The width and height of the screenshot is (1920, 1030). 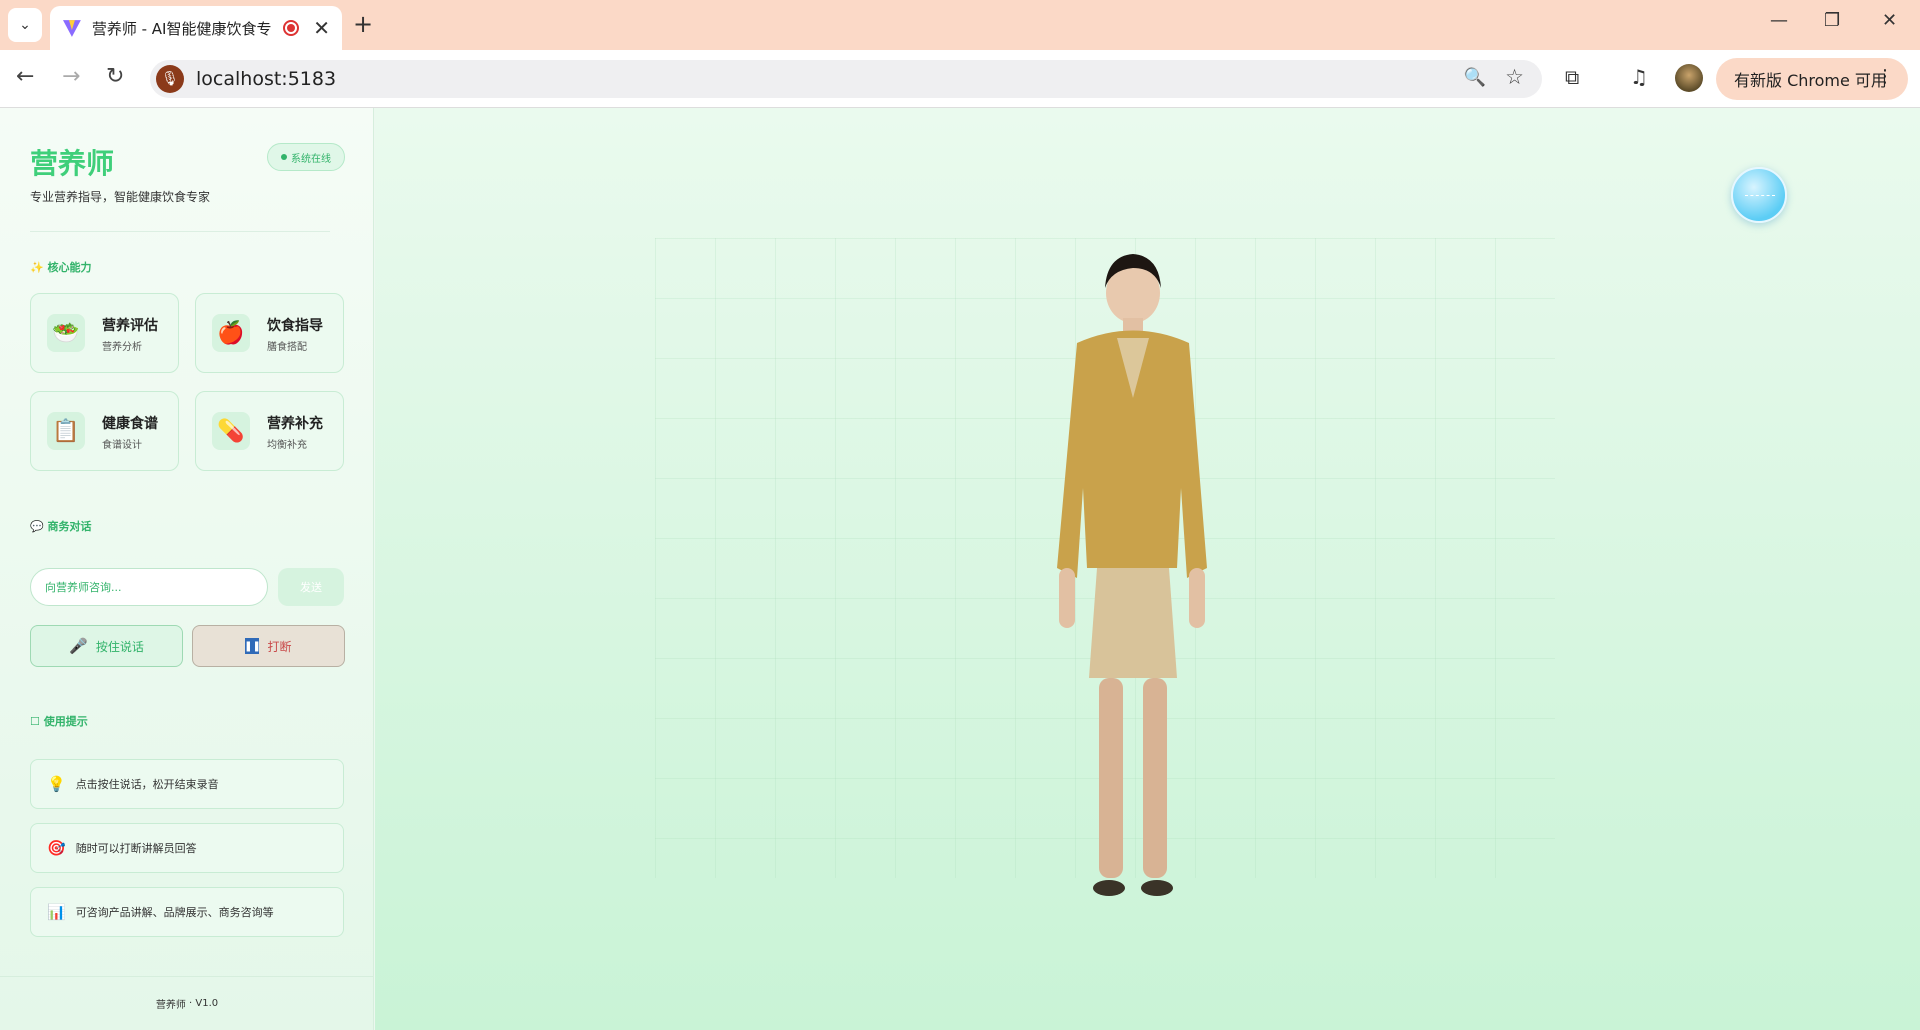 What do you see at coordinates (187, 784) in the screenshot?
I see `tip-item: 💡 点击按住说话，松开结束录音` at bounding box center [187, 784].